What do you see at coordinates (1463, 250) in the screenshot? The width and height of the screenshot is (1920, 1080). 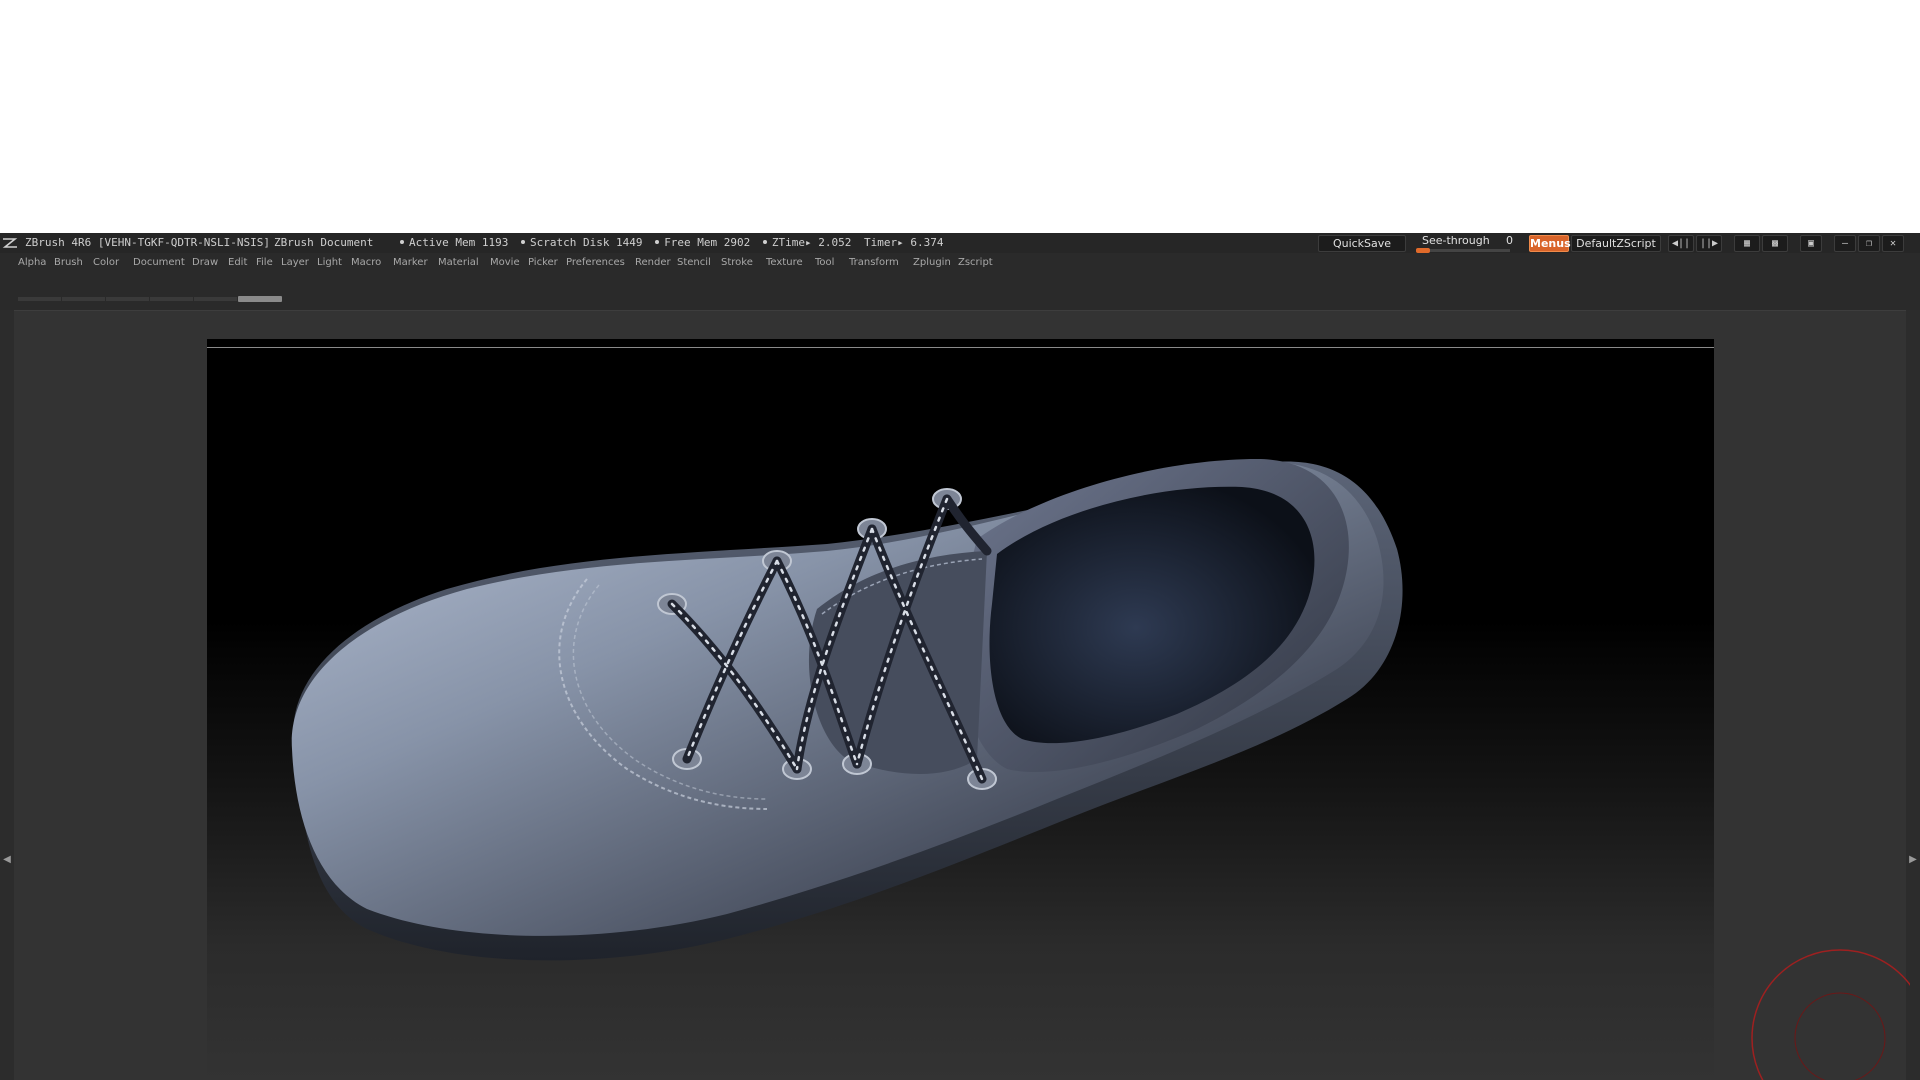 I see `see-through-track` at bounding box center [1463, 250].